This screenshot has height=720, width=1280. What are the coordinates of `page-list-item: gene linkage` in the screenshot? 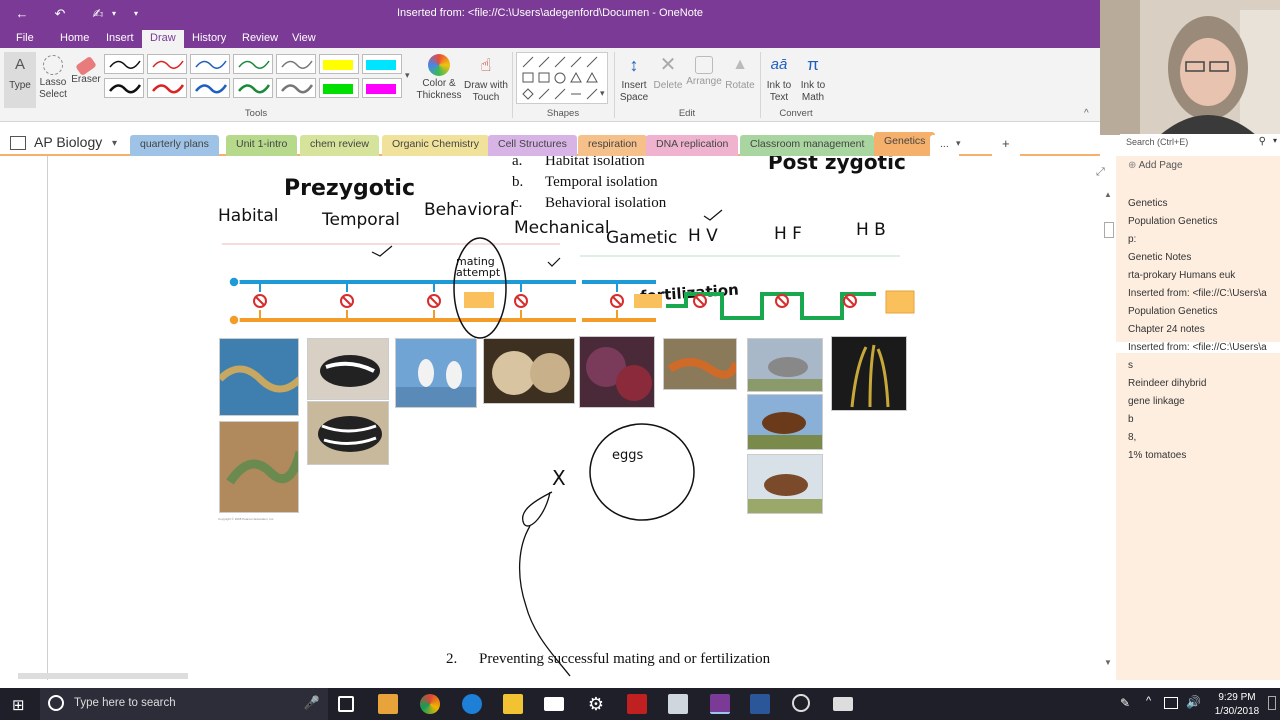 It's located at (1203, 401).